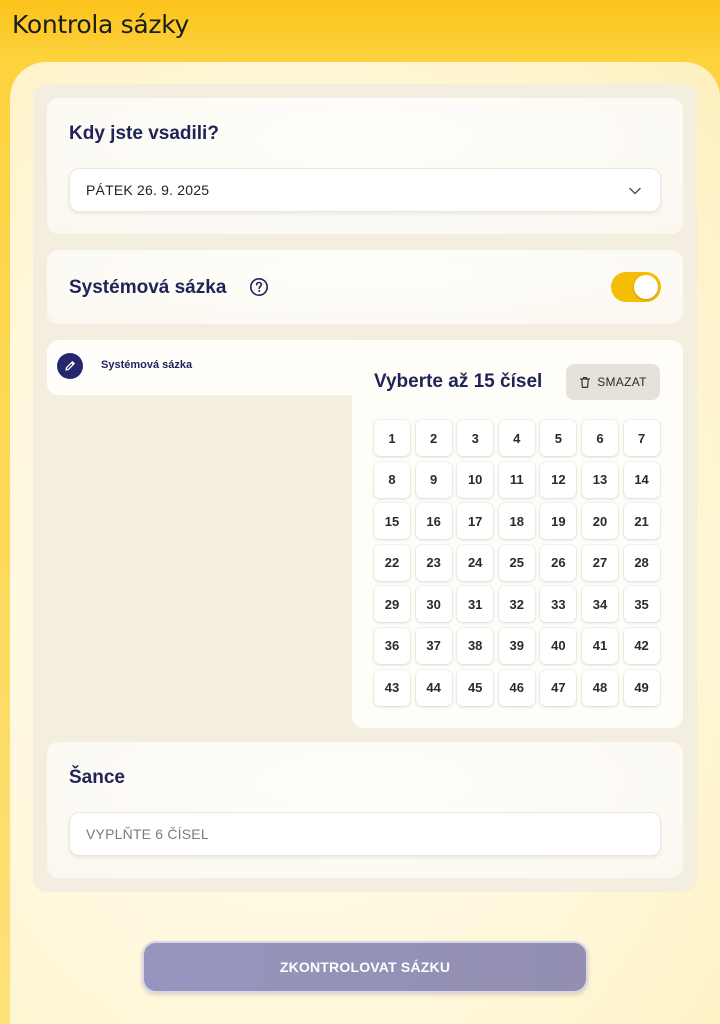 The width and height of the screenshot is (720, 1024). What do you see at coordinates (585, 382) in the screenshot?
I see `trash-icon` at bounding box center [585, 382].